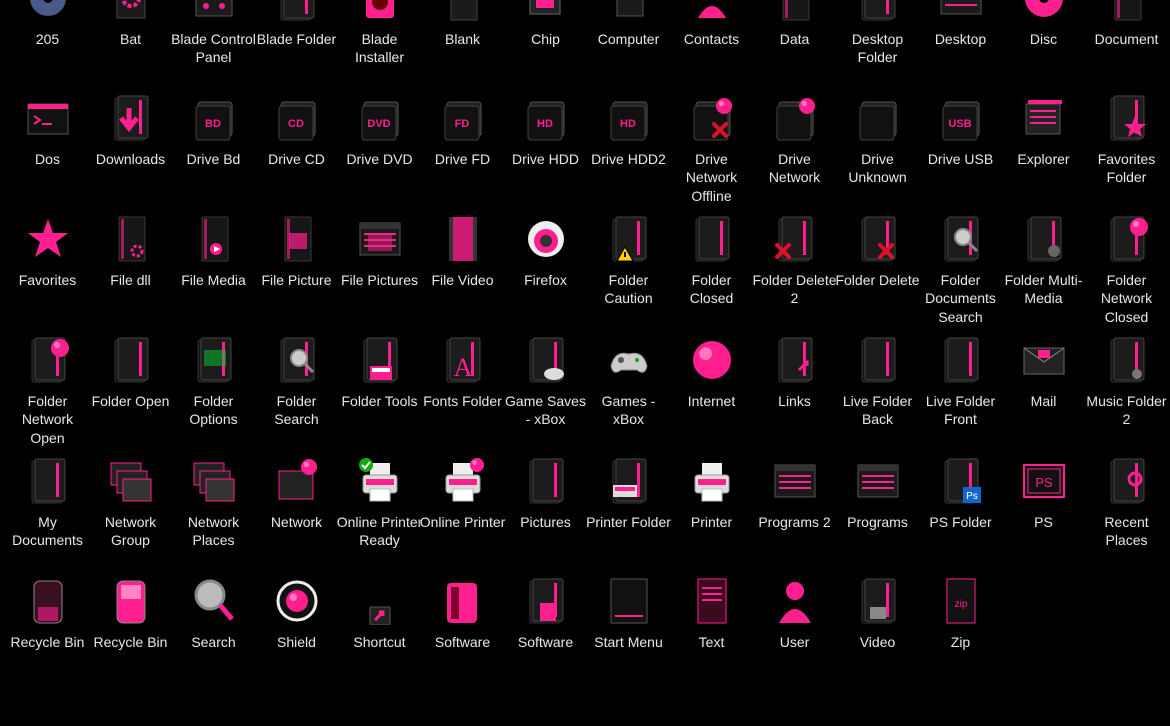 The width and height of the screenshot is (1170, 726). I want to click on ps-folder-icon: Ps, so click(961, 481).